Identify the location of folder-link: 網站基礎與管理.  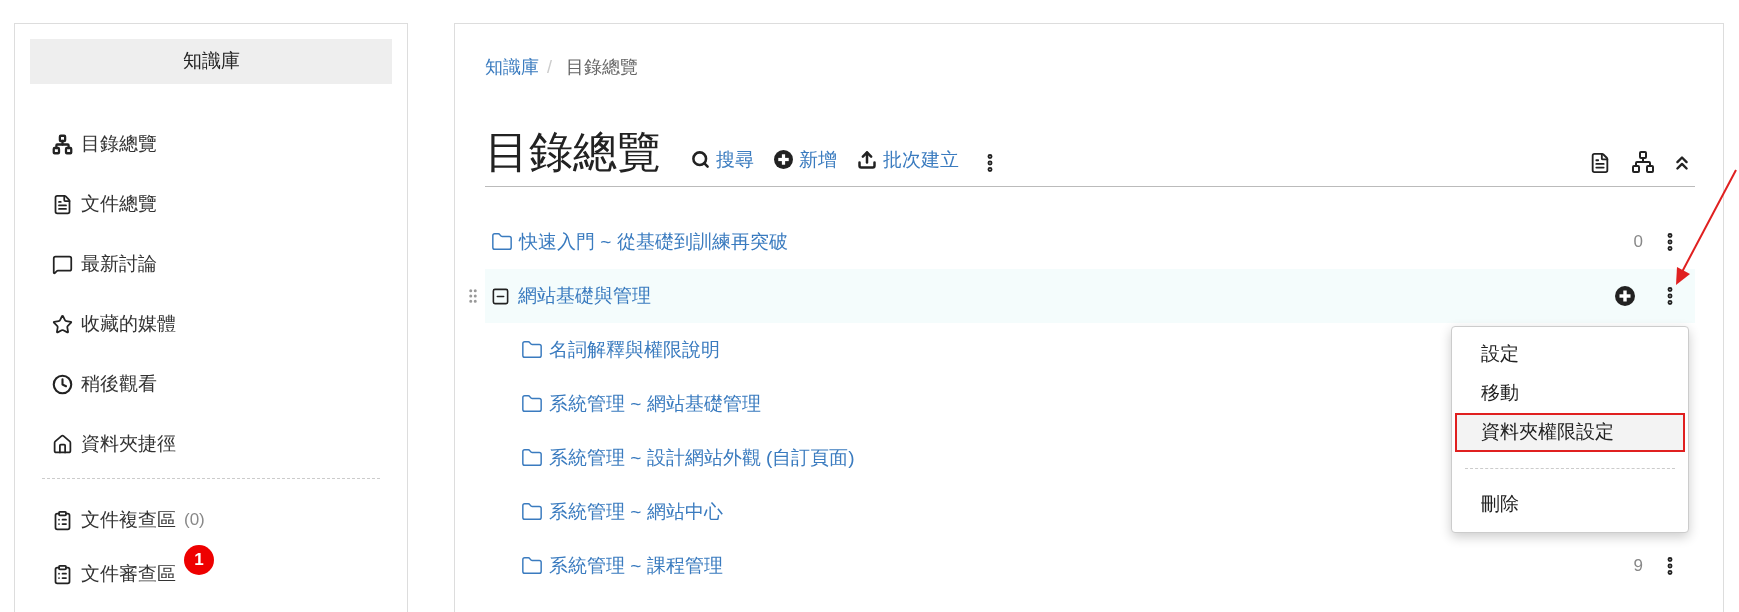
(584, 296).